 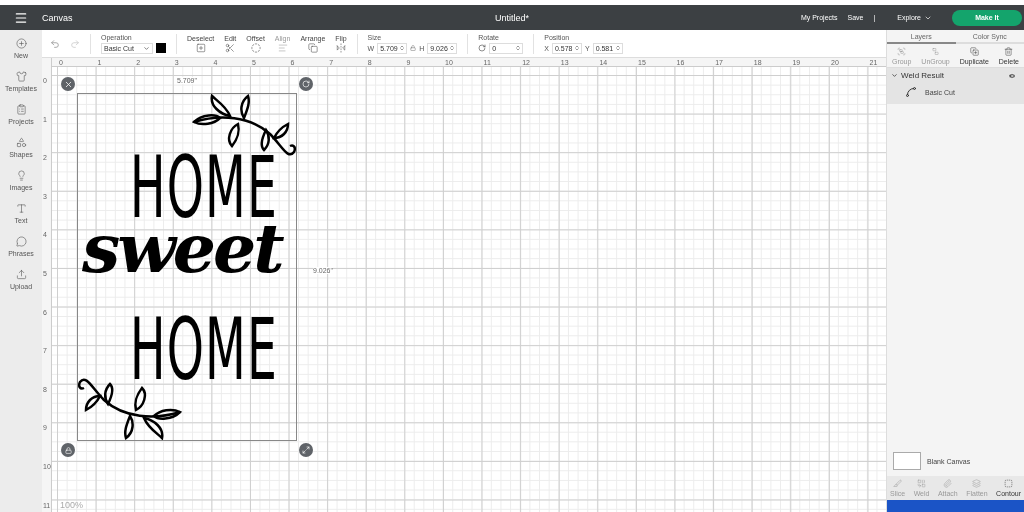 What do you see at coordinates (902, 51) in the screenshot?
I see `group-icon` at bounding box center [902, 51].